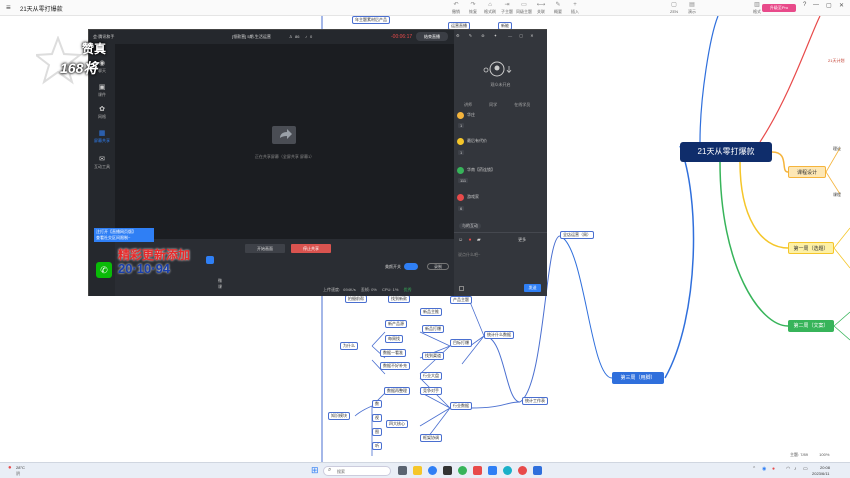 The height and width of the screenshot is (478, 850). What do you see at coordinates (8, 7) in the screenshot?
I see `menu-icon: ≡` at bounding box center [8, 7].